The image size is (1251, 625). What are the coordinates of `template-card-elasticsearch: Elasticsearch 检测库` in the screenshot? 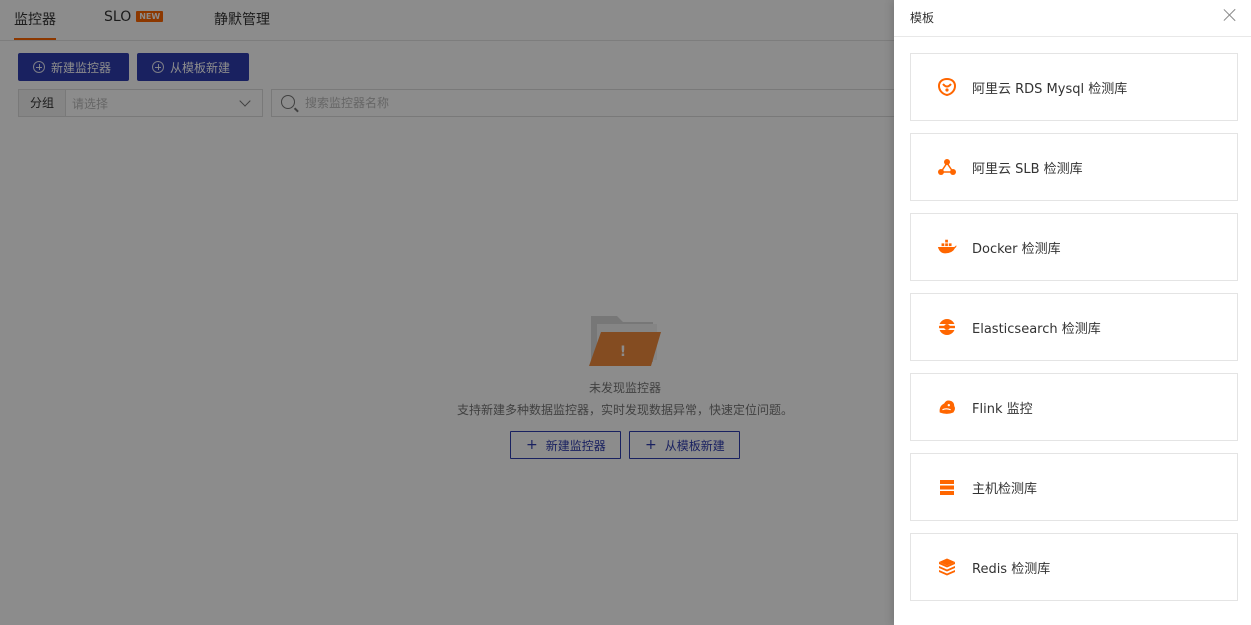 It's located at (1074, 327).